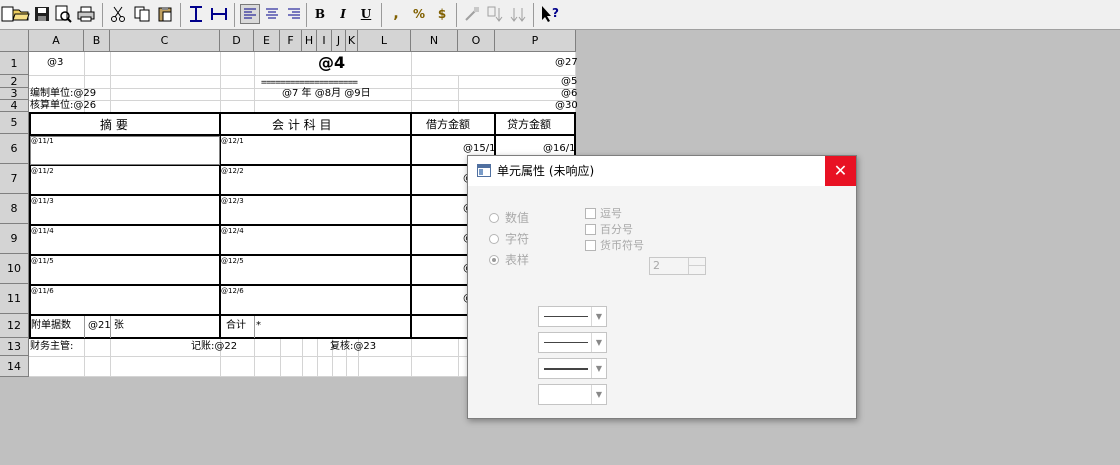 The image size is (1120, 465). What do you see at coordinates (343, 14) in the screenshot?
I see `italic-button: I` at bounding box center [343, 14].